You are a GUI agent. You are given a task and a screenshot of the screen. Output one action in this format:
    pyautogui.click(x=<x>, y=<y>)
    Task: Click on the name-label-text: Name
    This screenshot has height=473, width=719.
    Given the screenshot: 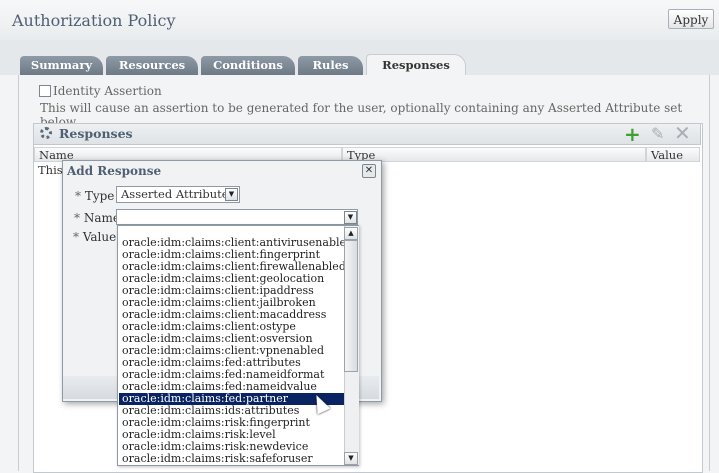 What is the action you would take?
    pyautogui.click(x=101, y=218)
    